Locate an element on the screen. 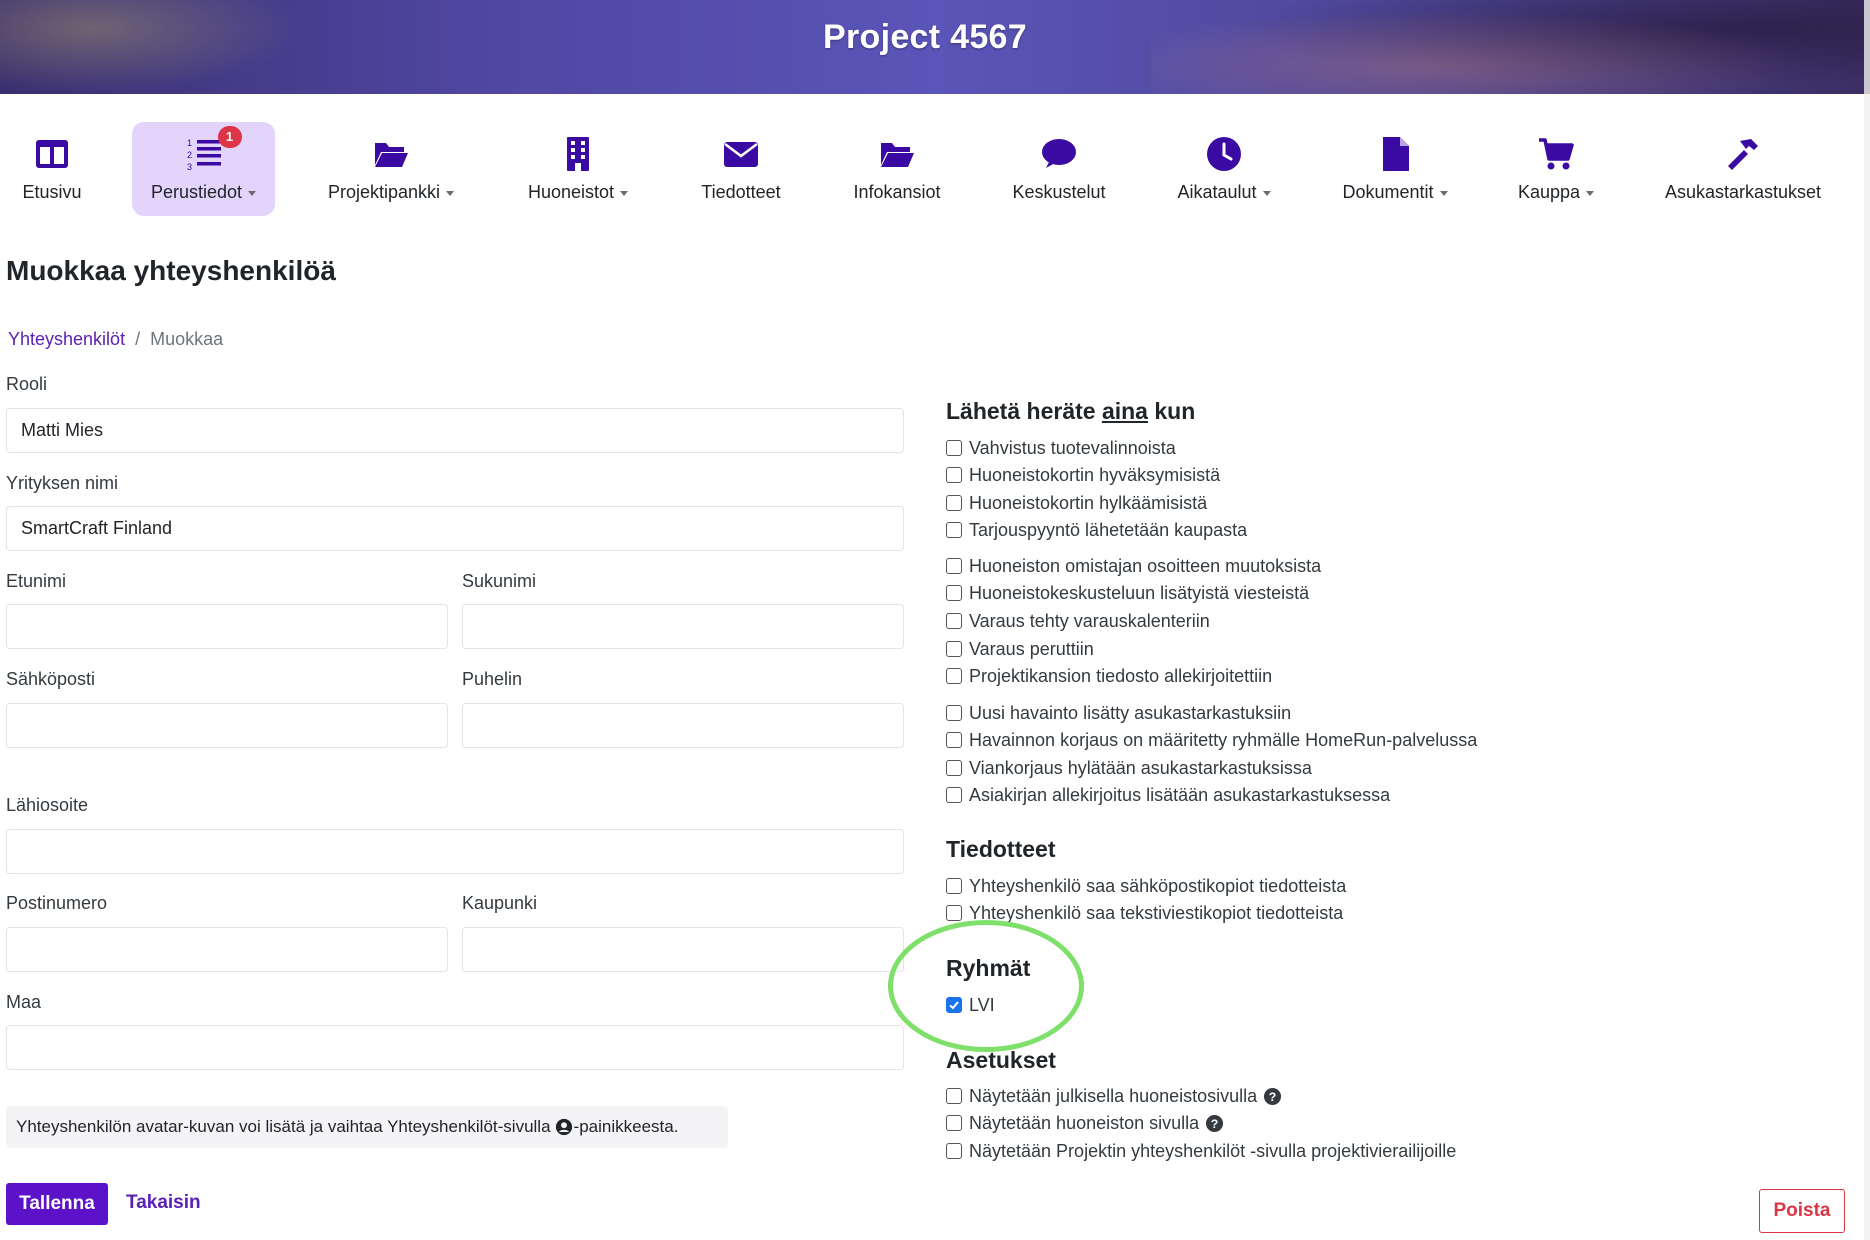 This screenshot has width=1870, height=1240. page-scrollbar is located at coordinates (1867, 667).